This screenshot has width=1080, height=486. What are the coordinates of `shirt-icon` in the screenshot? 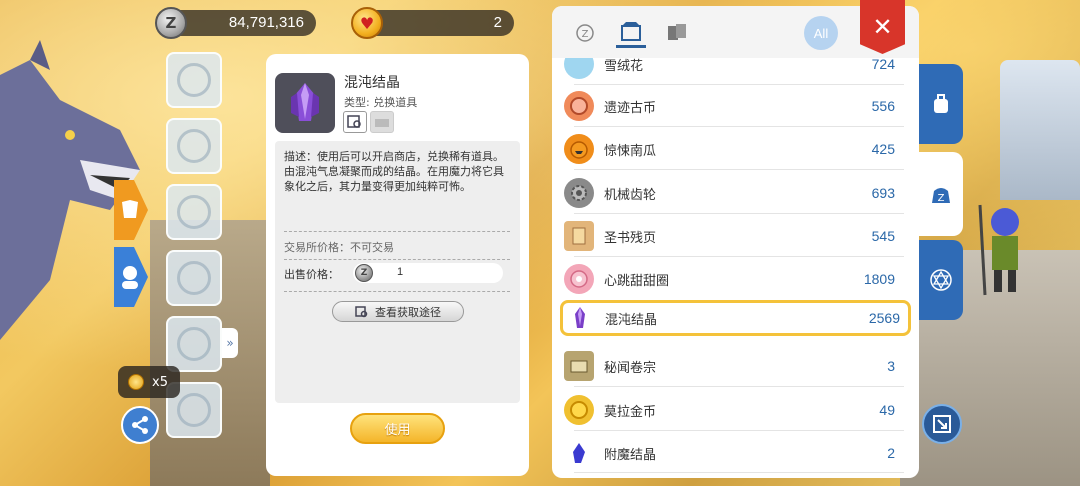 It's located at (130, 209).